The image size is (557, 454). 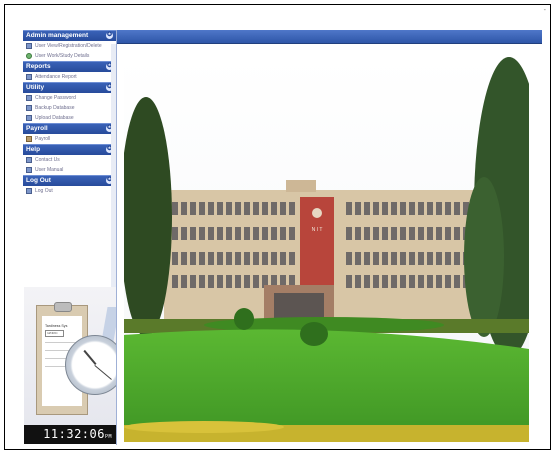 What do you see at coordinates (544, 10) in the screenshot?
I see `corner-mark: -` at bounding box center [544, 10].